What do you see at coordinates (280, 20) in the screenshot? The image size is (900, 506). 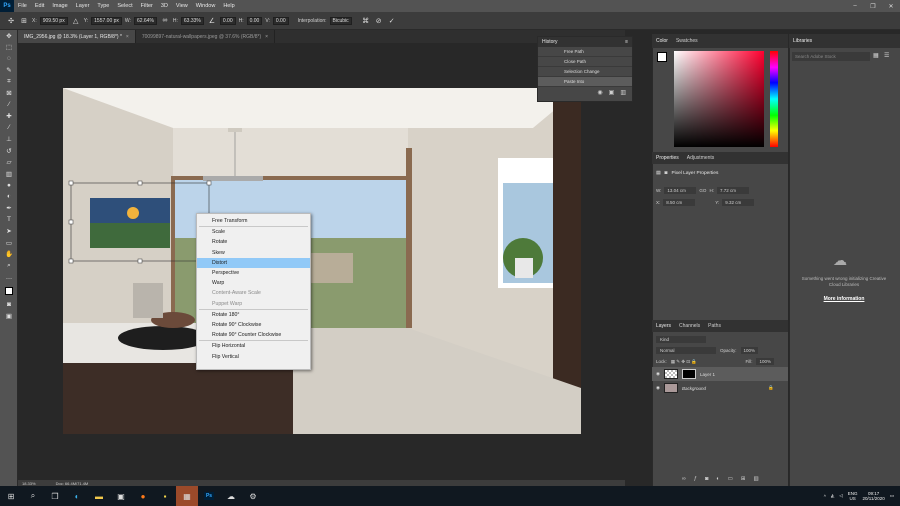 I see `vskew-field: 0.00` at bounding box center [280, 20].